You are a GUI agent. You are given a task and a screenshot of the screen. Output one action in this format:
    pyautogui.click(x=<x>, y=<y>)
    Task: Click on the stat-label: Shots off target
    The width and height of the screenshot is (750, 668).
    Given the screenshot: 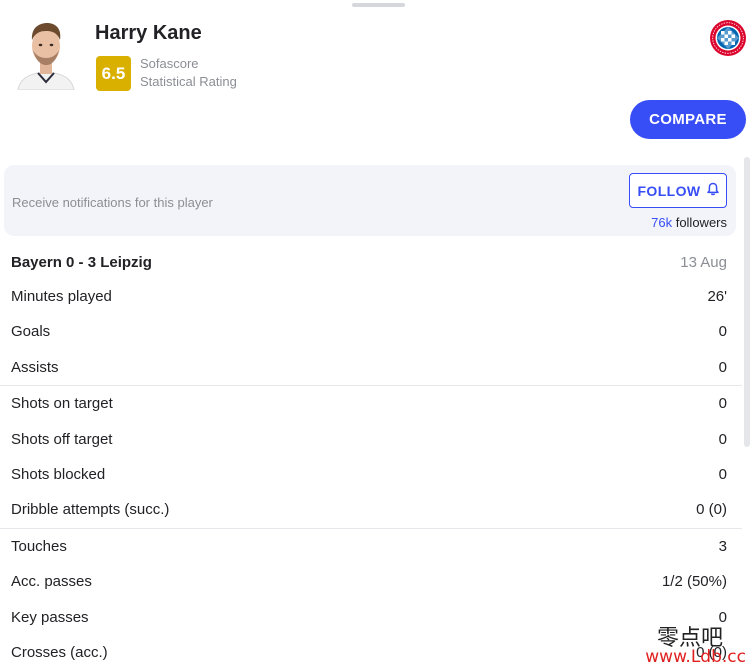 What is the action you would take?
    pyautogui.click(x=62, y=439)
    